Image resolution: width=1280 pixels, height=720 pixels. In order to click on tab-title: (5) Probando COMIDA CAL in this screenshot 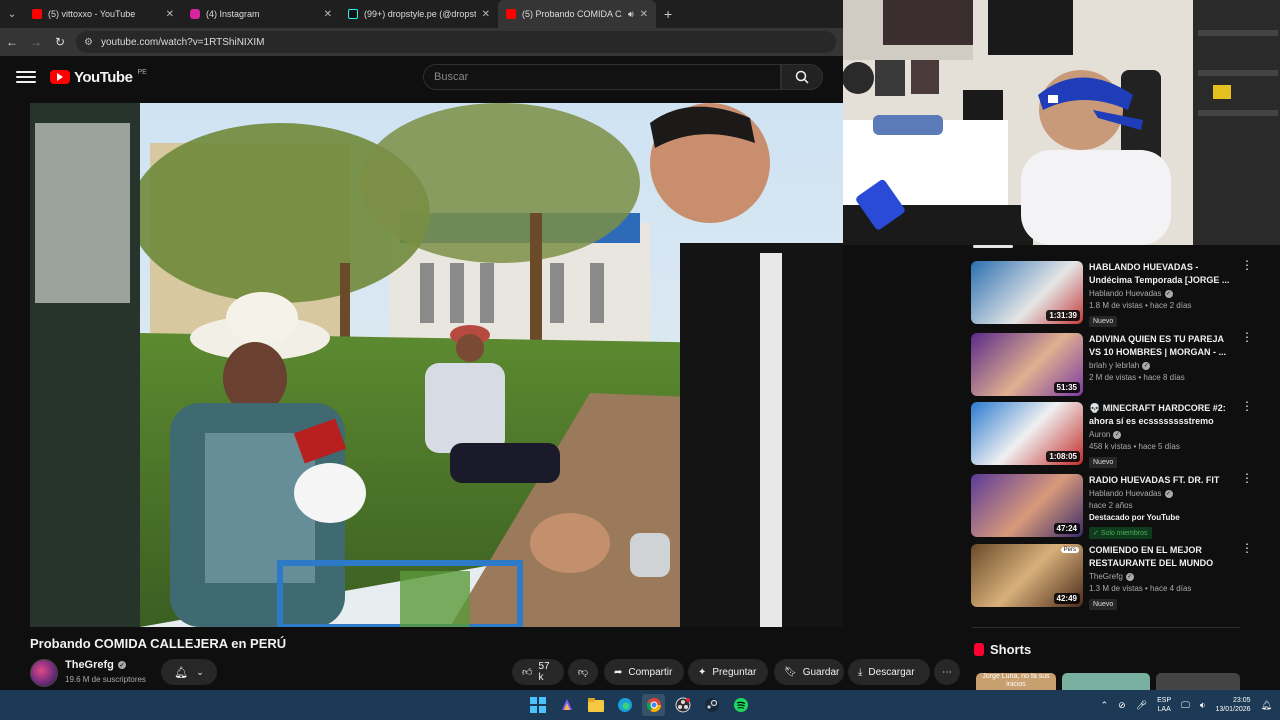, I will do `click(572, 14)`.